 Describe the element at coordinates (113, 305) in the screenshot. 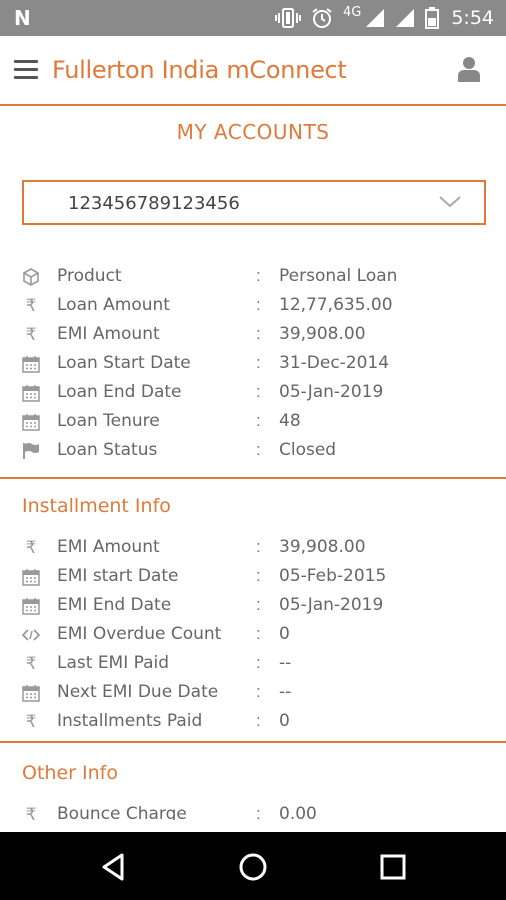

I see `detail-label: Loan Amount` at that location.